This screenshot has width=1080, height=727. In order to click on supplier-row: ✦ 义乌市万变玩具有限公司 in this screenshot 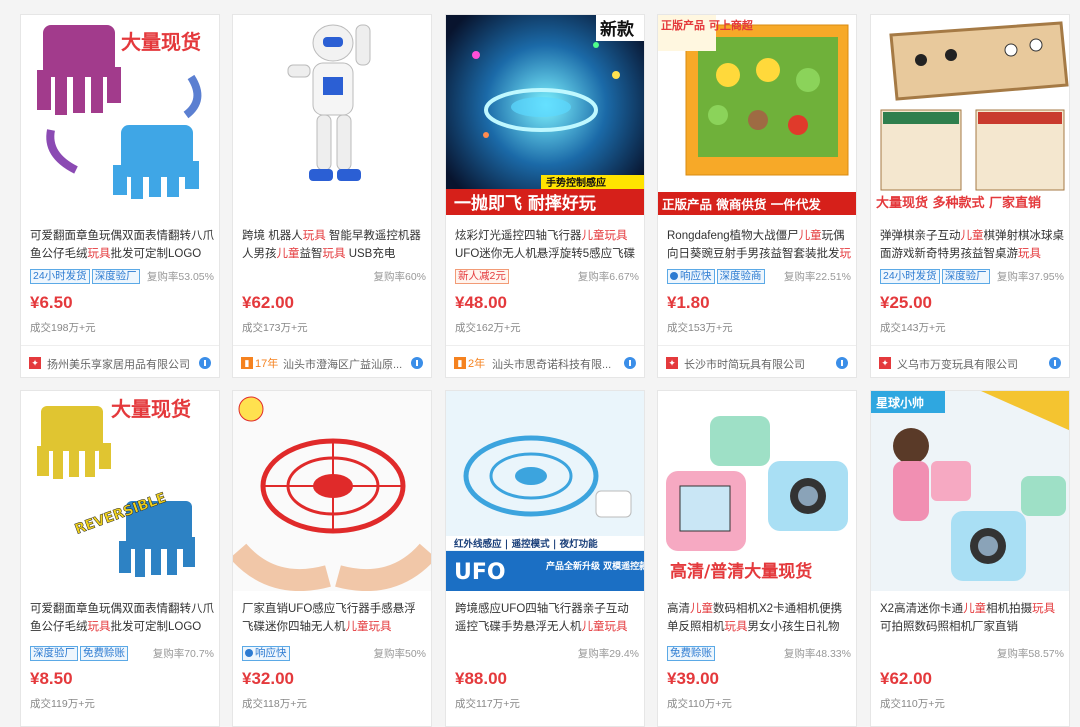, I will do `click(970, 361)`.